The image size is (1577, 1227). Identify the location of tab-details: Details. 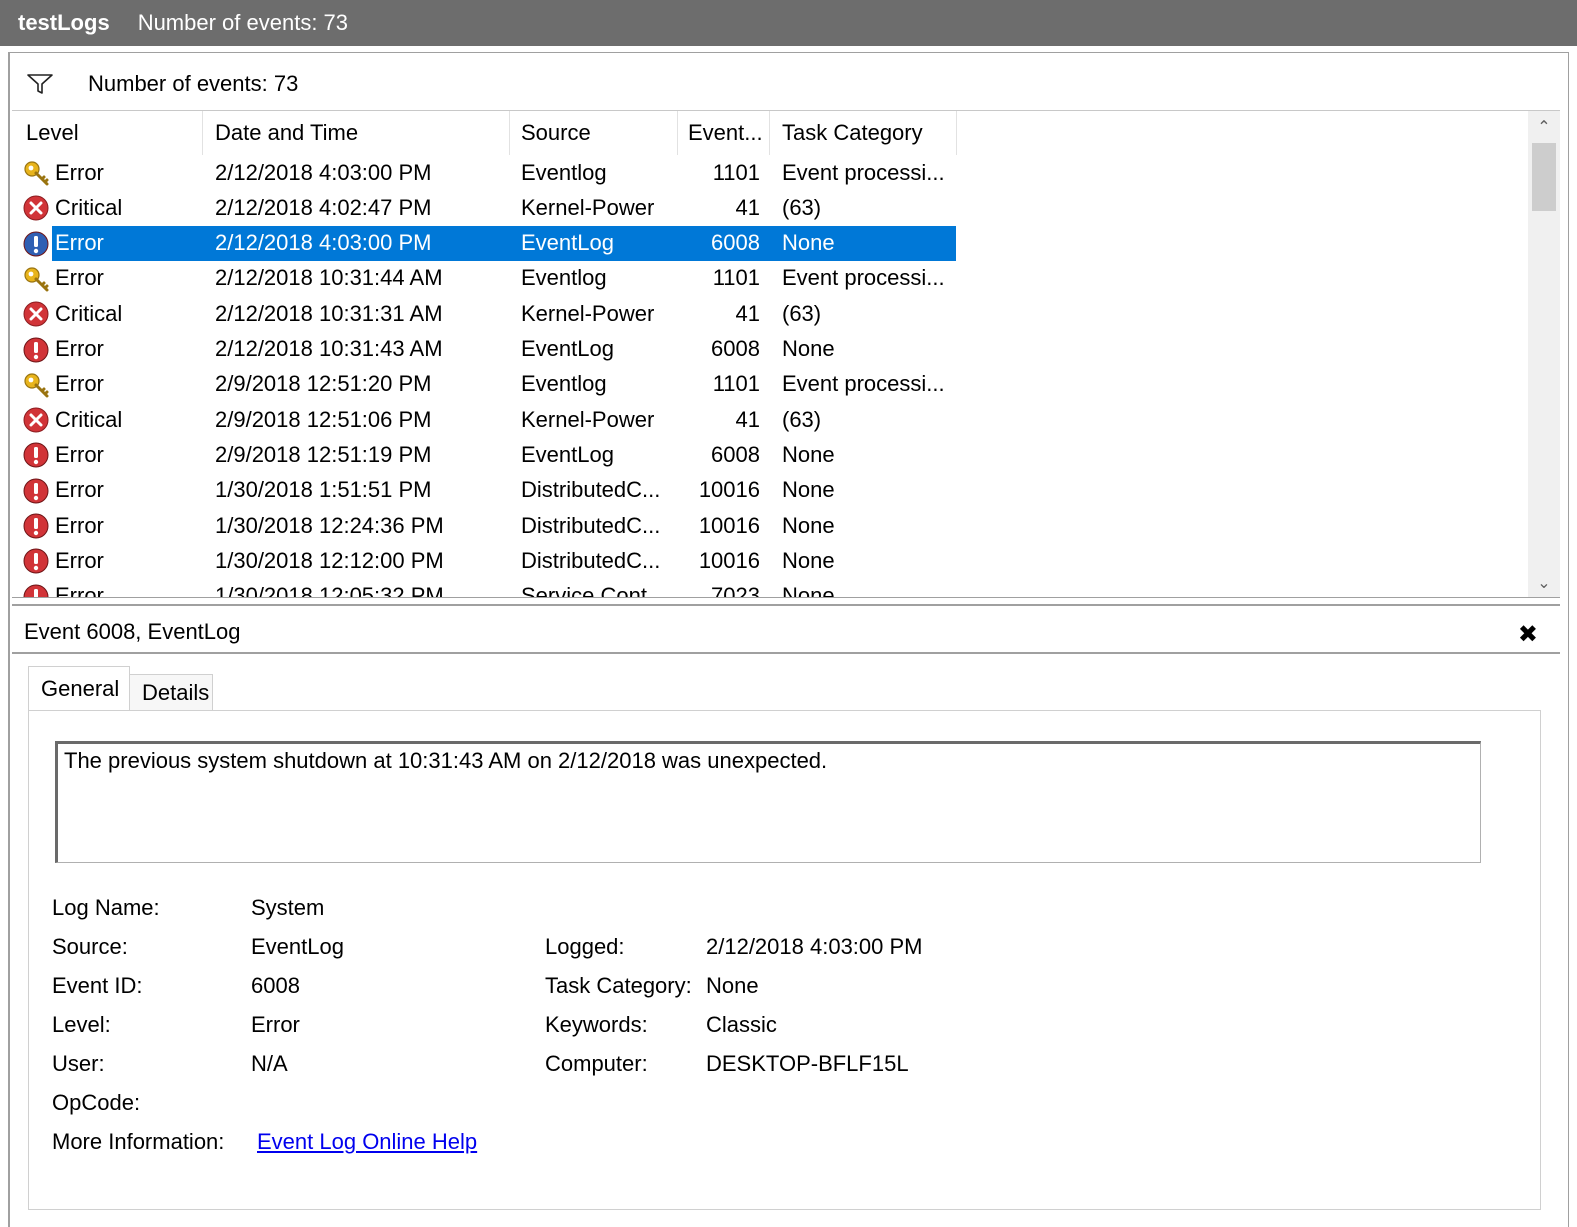
(171, 692).